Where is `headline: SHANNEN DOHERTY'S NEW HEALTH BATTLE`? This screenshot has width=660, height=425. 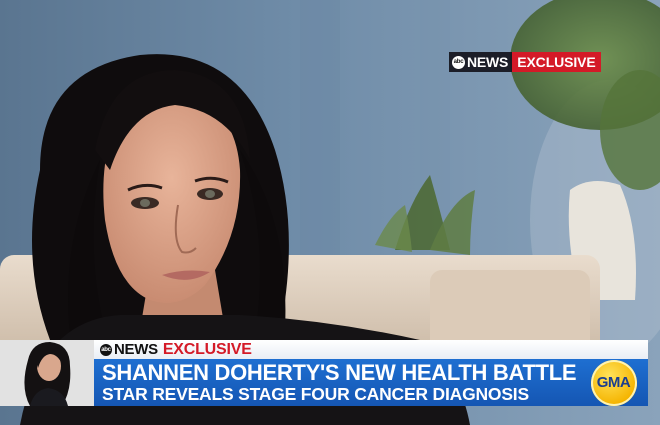 headline: SHANNEN DOHERTY'S NEW HEALTH BATTLE is located at coordinates (339, 372).